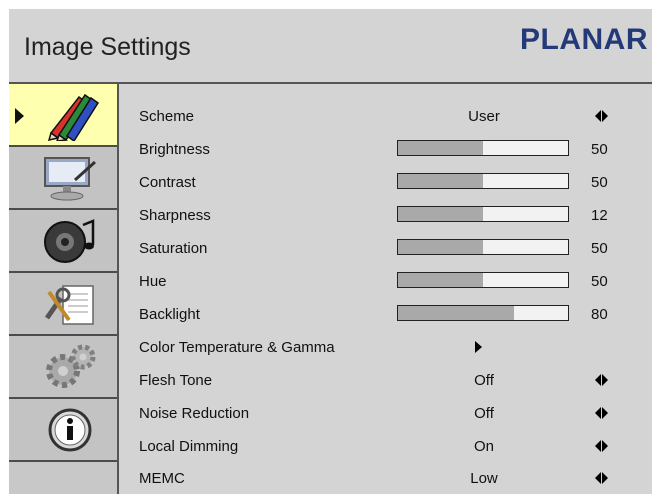 The width and height of the screenshot is (652, 494). What do you see at coordinates (107, 47) in the screenshot?
I see `page-title: Image Settings` at bounding box center [107, 47].